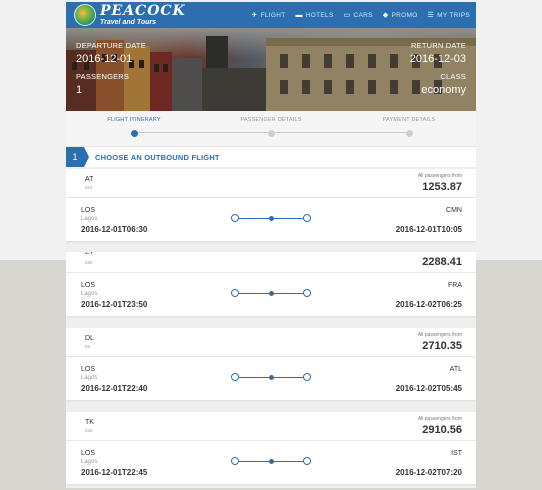 The image size is (542, 490). What do you see at coordinates (114, 472) in the screenshot?
I see `departure-time: 2016-12-01T22:45` at bounding box center [114, 472].